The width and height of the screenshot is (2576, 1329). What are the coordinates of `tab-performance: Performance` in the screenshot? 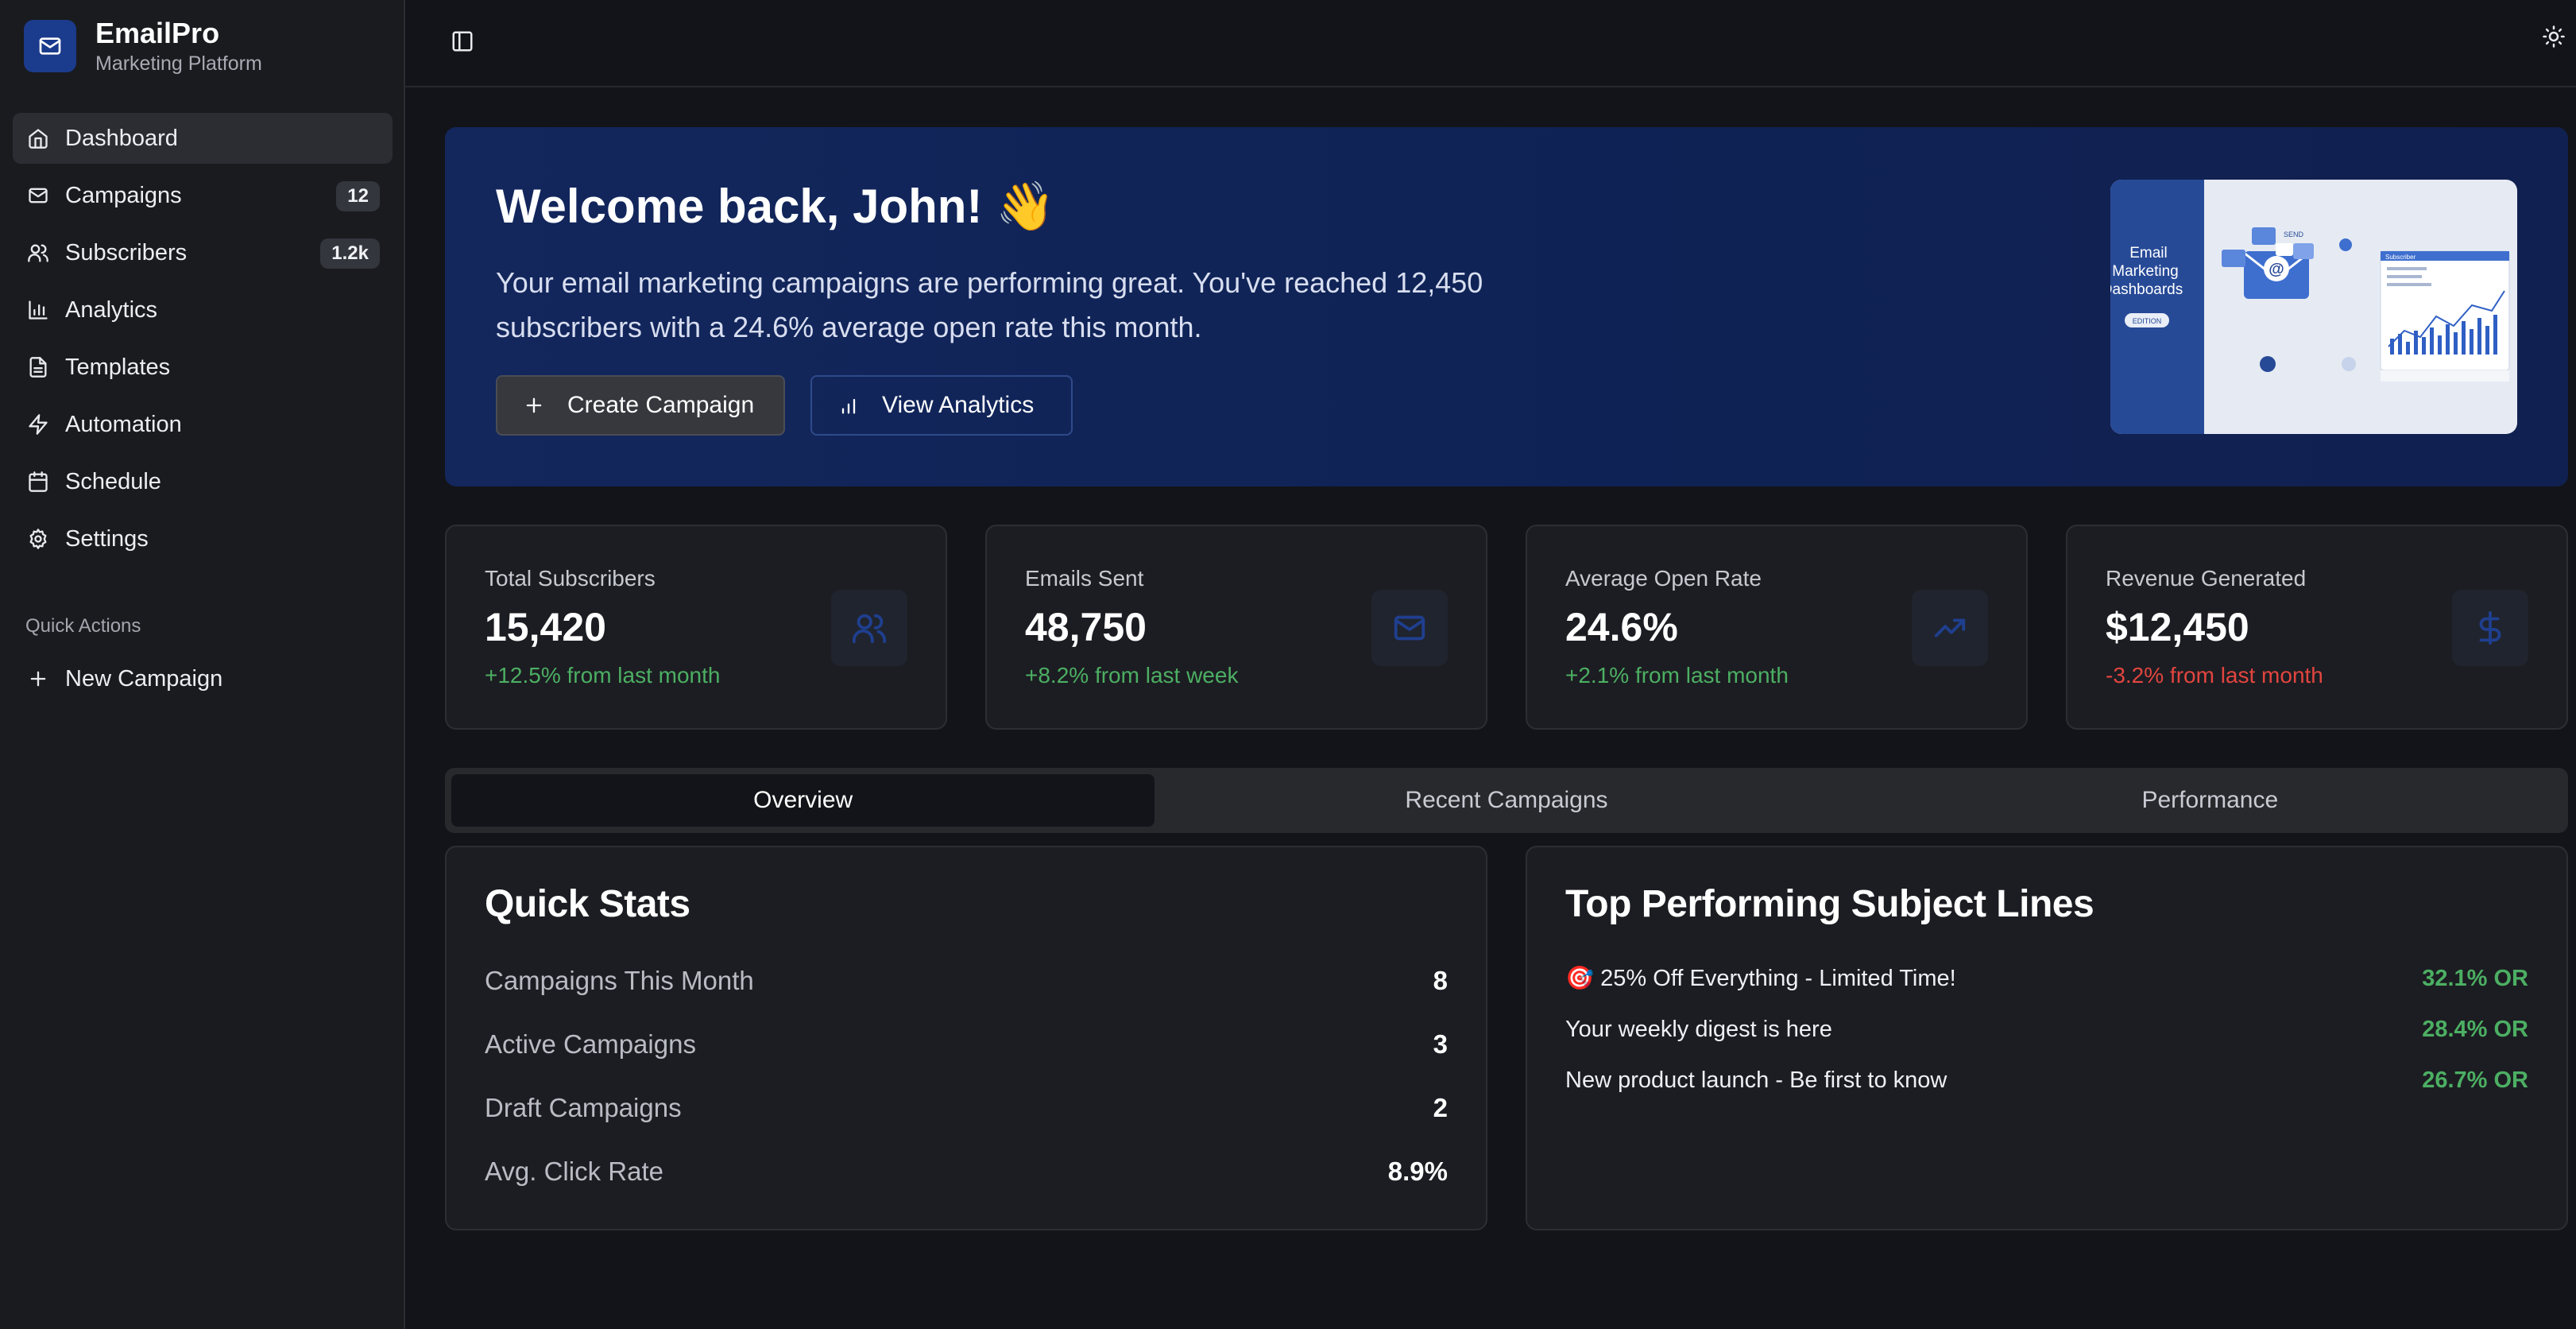 It's located at (2210, 800).